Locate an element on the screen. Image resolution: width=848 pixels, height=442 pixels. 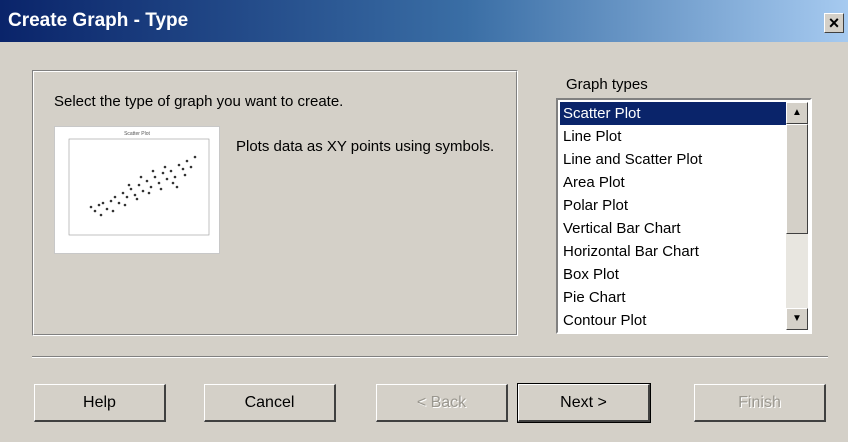
graph-types-label: Graph types is located at coordinates (607, 84).